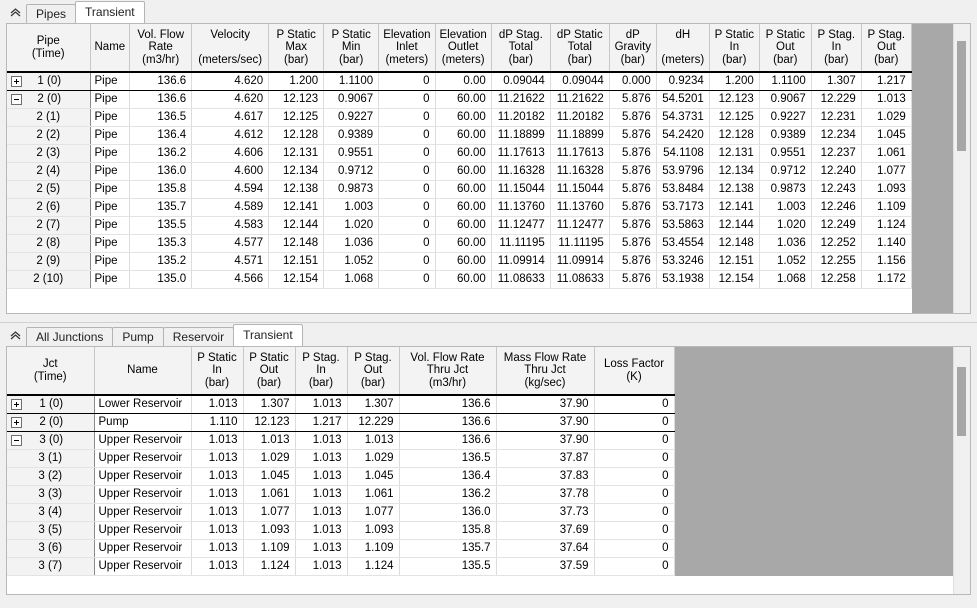  What do you see at coordinates (217, 422) in the screenshot?
I see `table-cell: 1.110` at bounding box center [217, 422].